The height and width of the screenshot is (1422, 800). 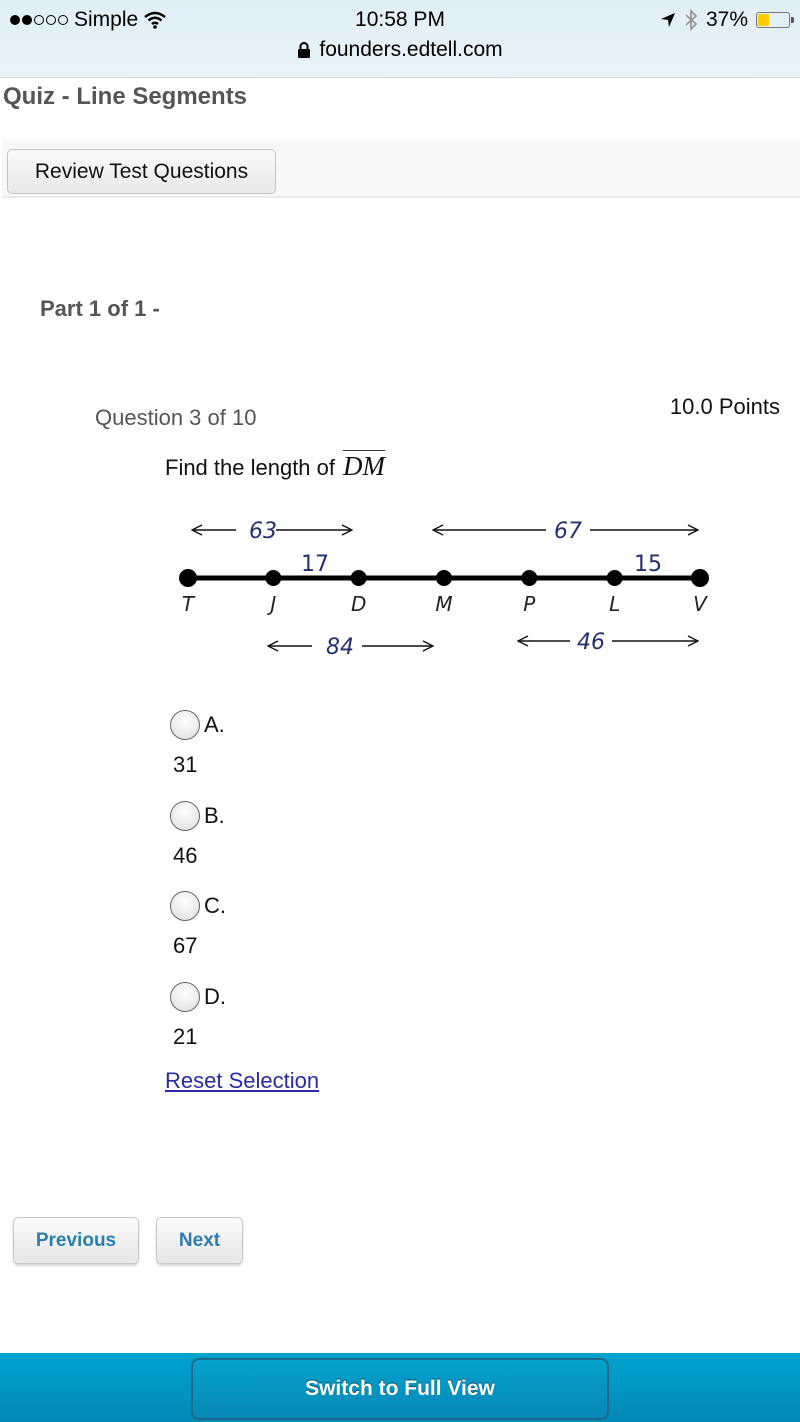 What do you see at coordinates (199, 1240) in the screenshot?
I see `next-button: Next` at bounding box center [199, 1240].